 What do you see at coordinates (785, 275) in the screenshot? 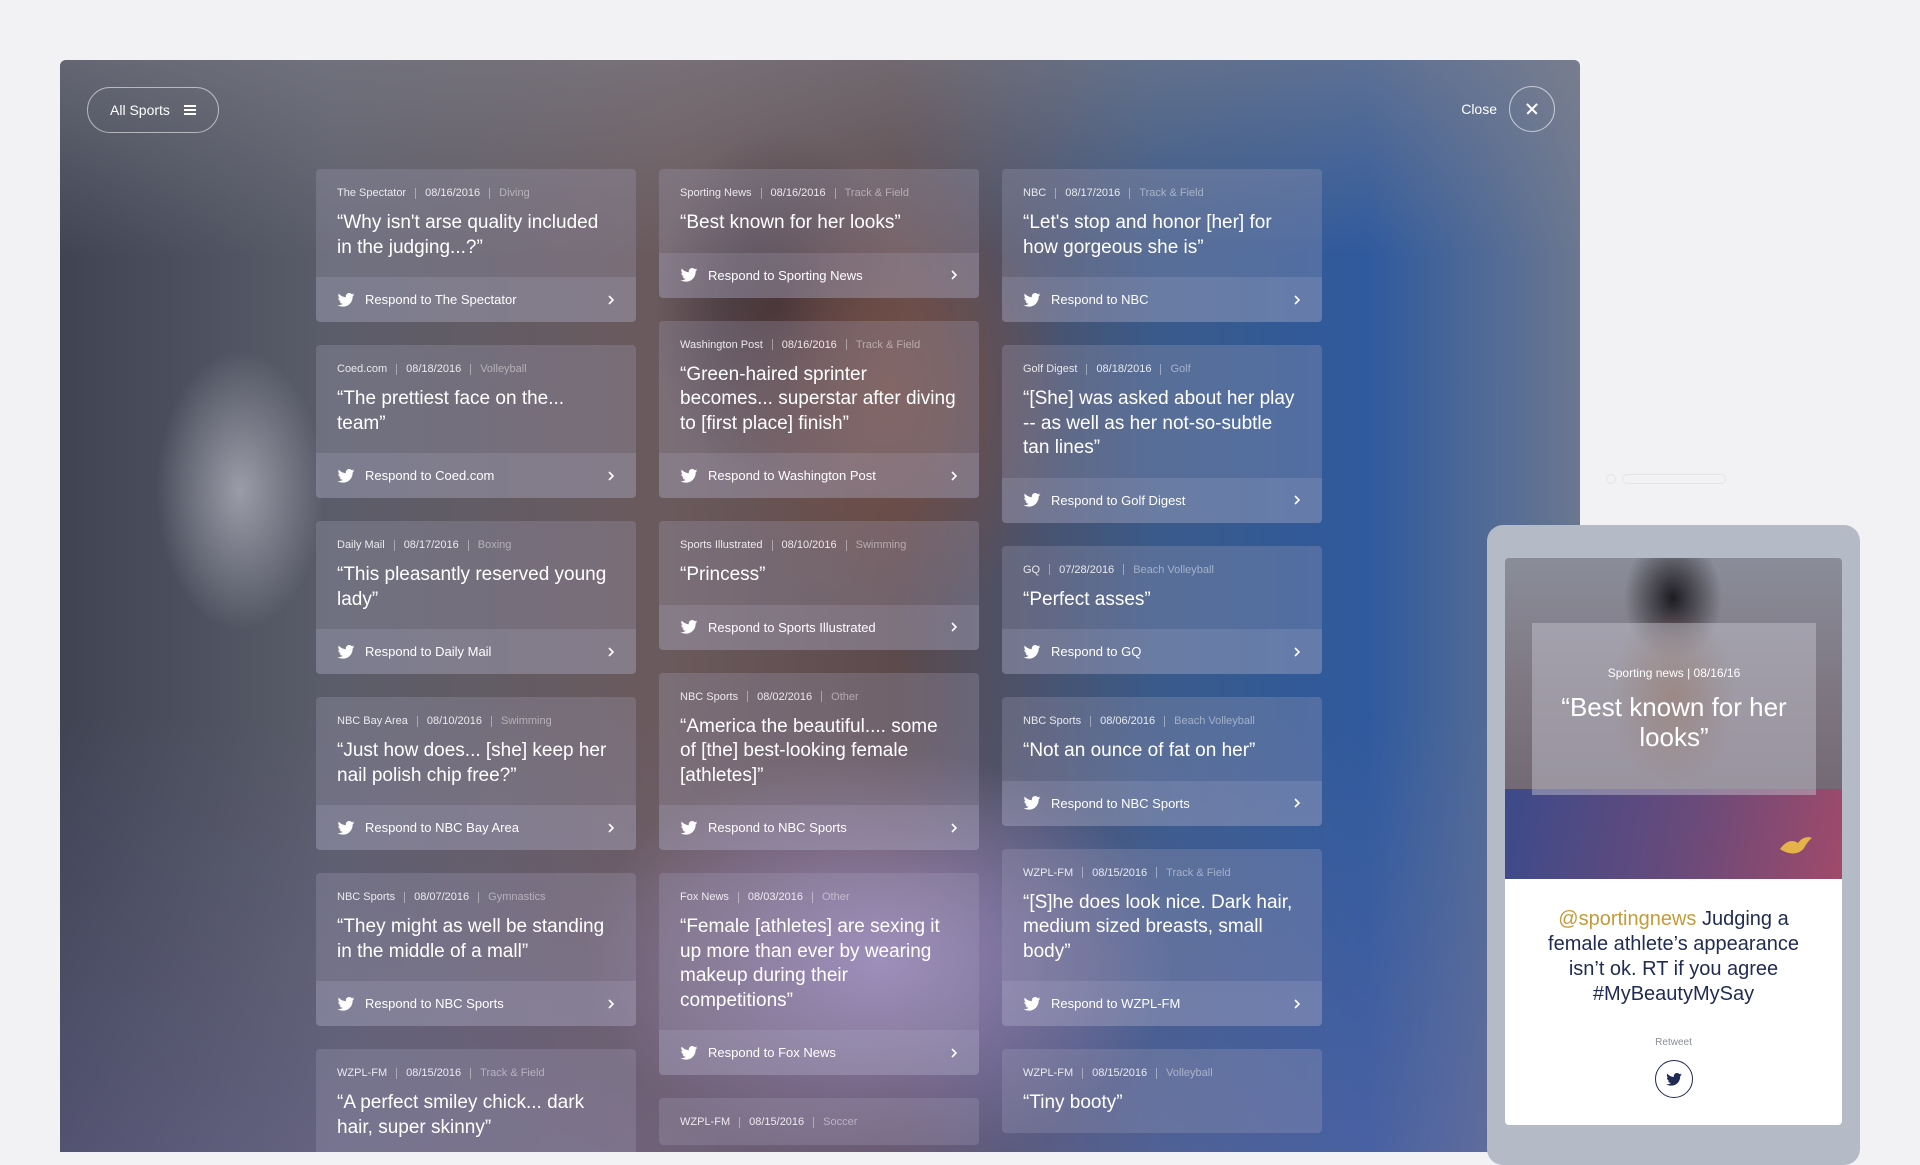
I see `respond-label: Respond to Sporting News` at bounding box center [785, 275].